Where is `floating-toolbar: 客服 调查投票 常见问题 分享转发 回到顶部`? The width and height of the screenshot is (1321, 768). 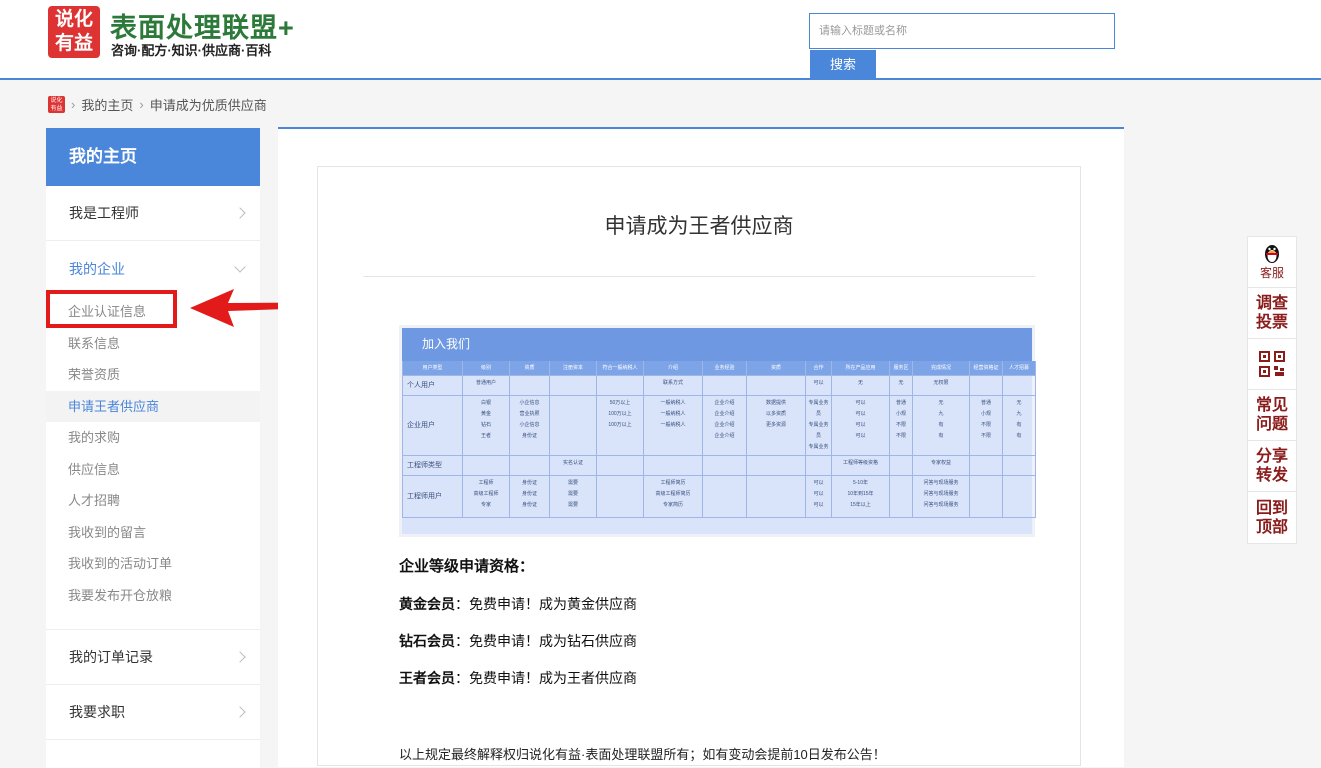 floating-toolbar: 客服 调查投票 常见问题 分享转发 回到顶部 is located at coordinates (1272, 390).